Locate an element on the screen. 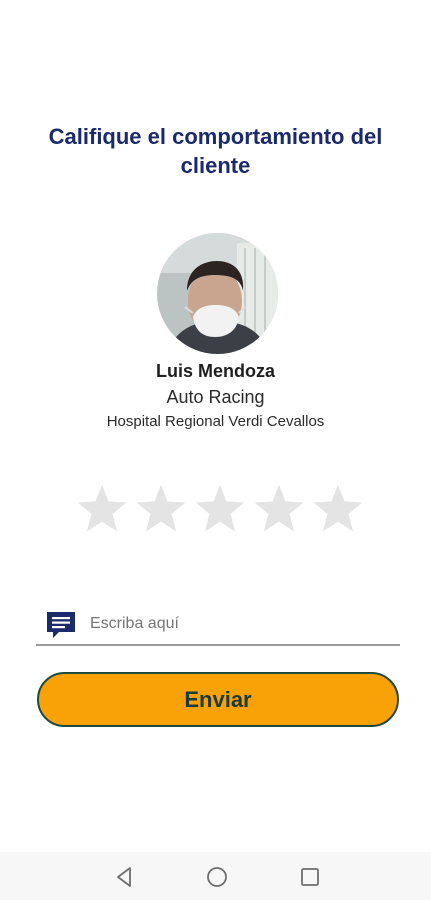 This screenshot has height=900, width=431. system-navigation-bar is located at coordinates (215, 876).